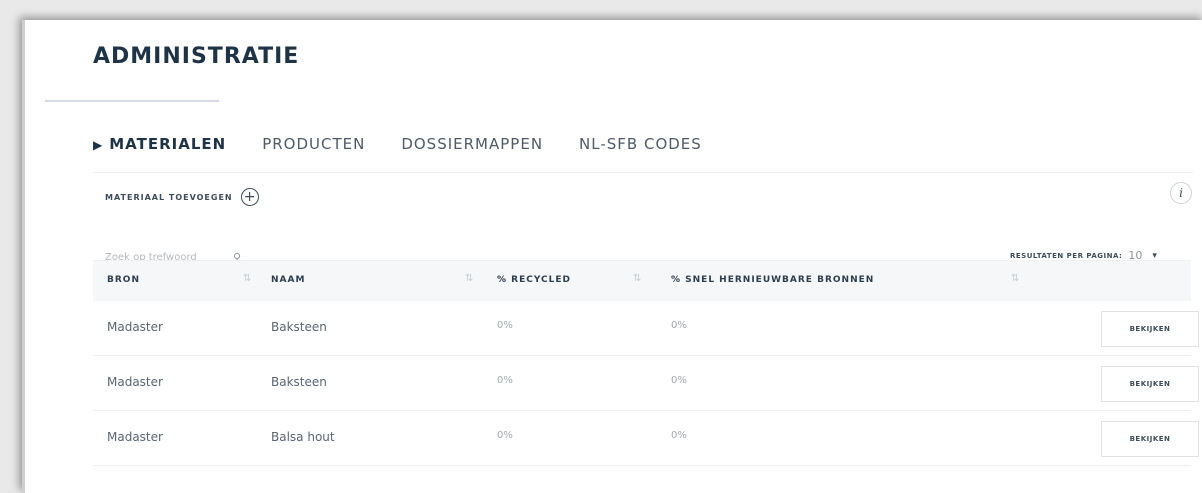  I want to click on tab-producten: PRODUCTEN, so click(313, 144).